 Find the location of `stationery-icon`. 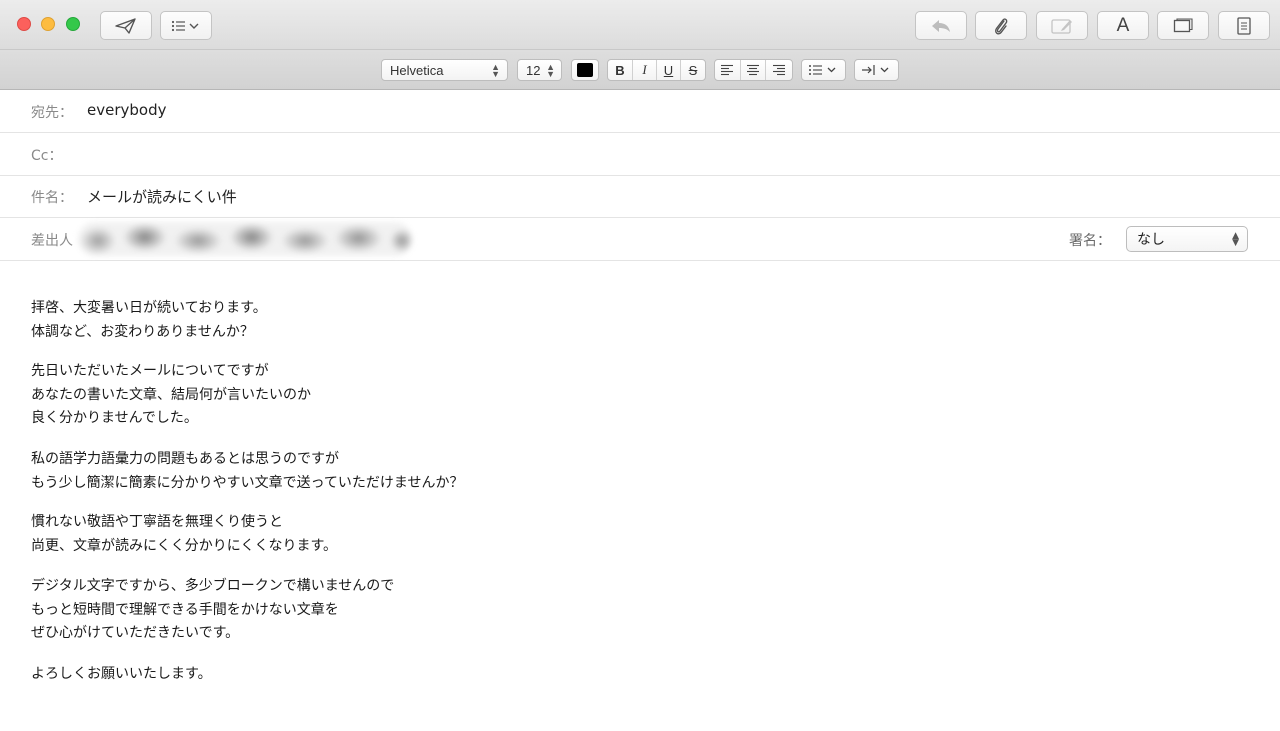

stationery-icon is located at coordinates (1244, 25).